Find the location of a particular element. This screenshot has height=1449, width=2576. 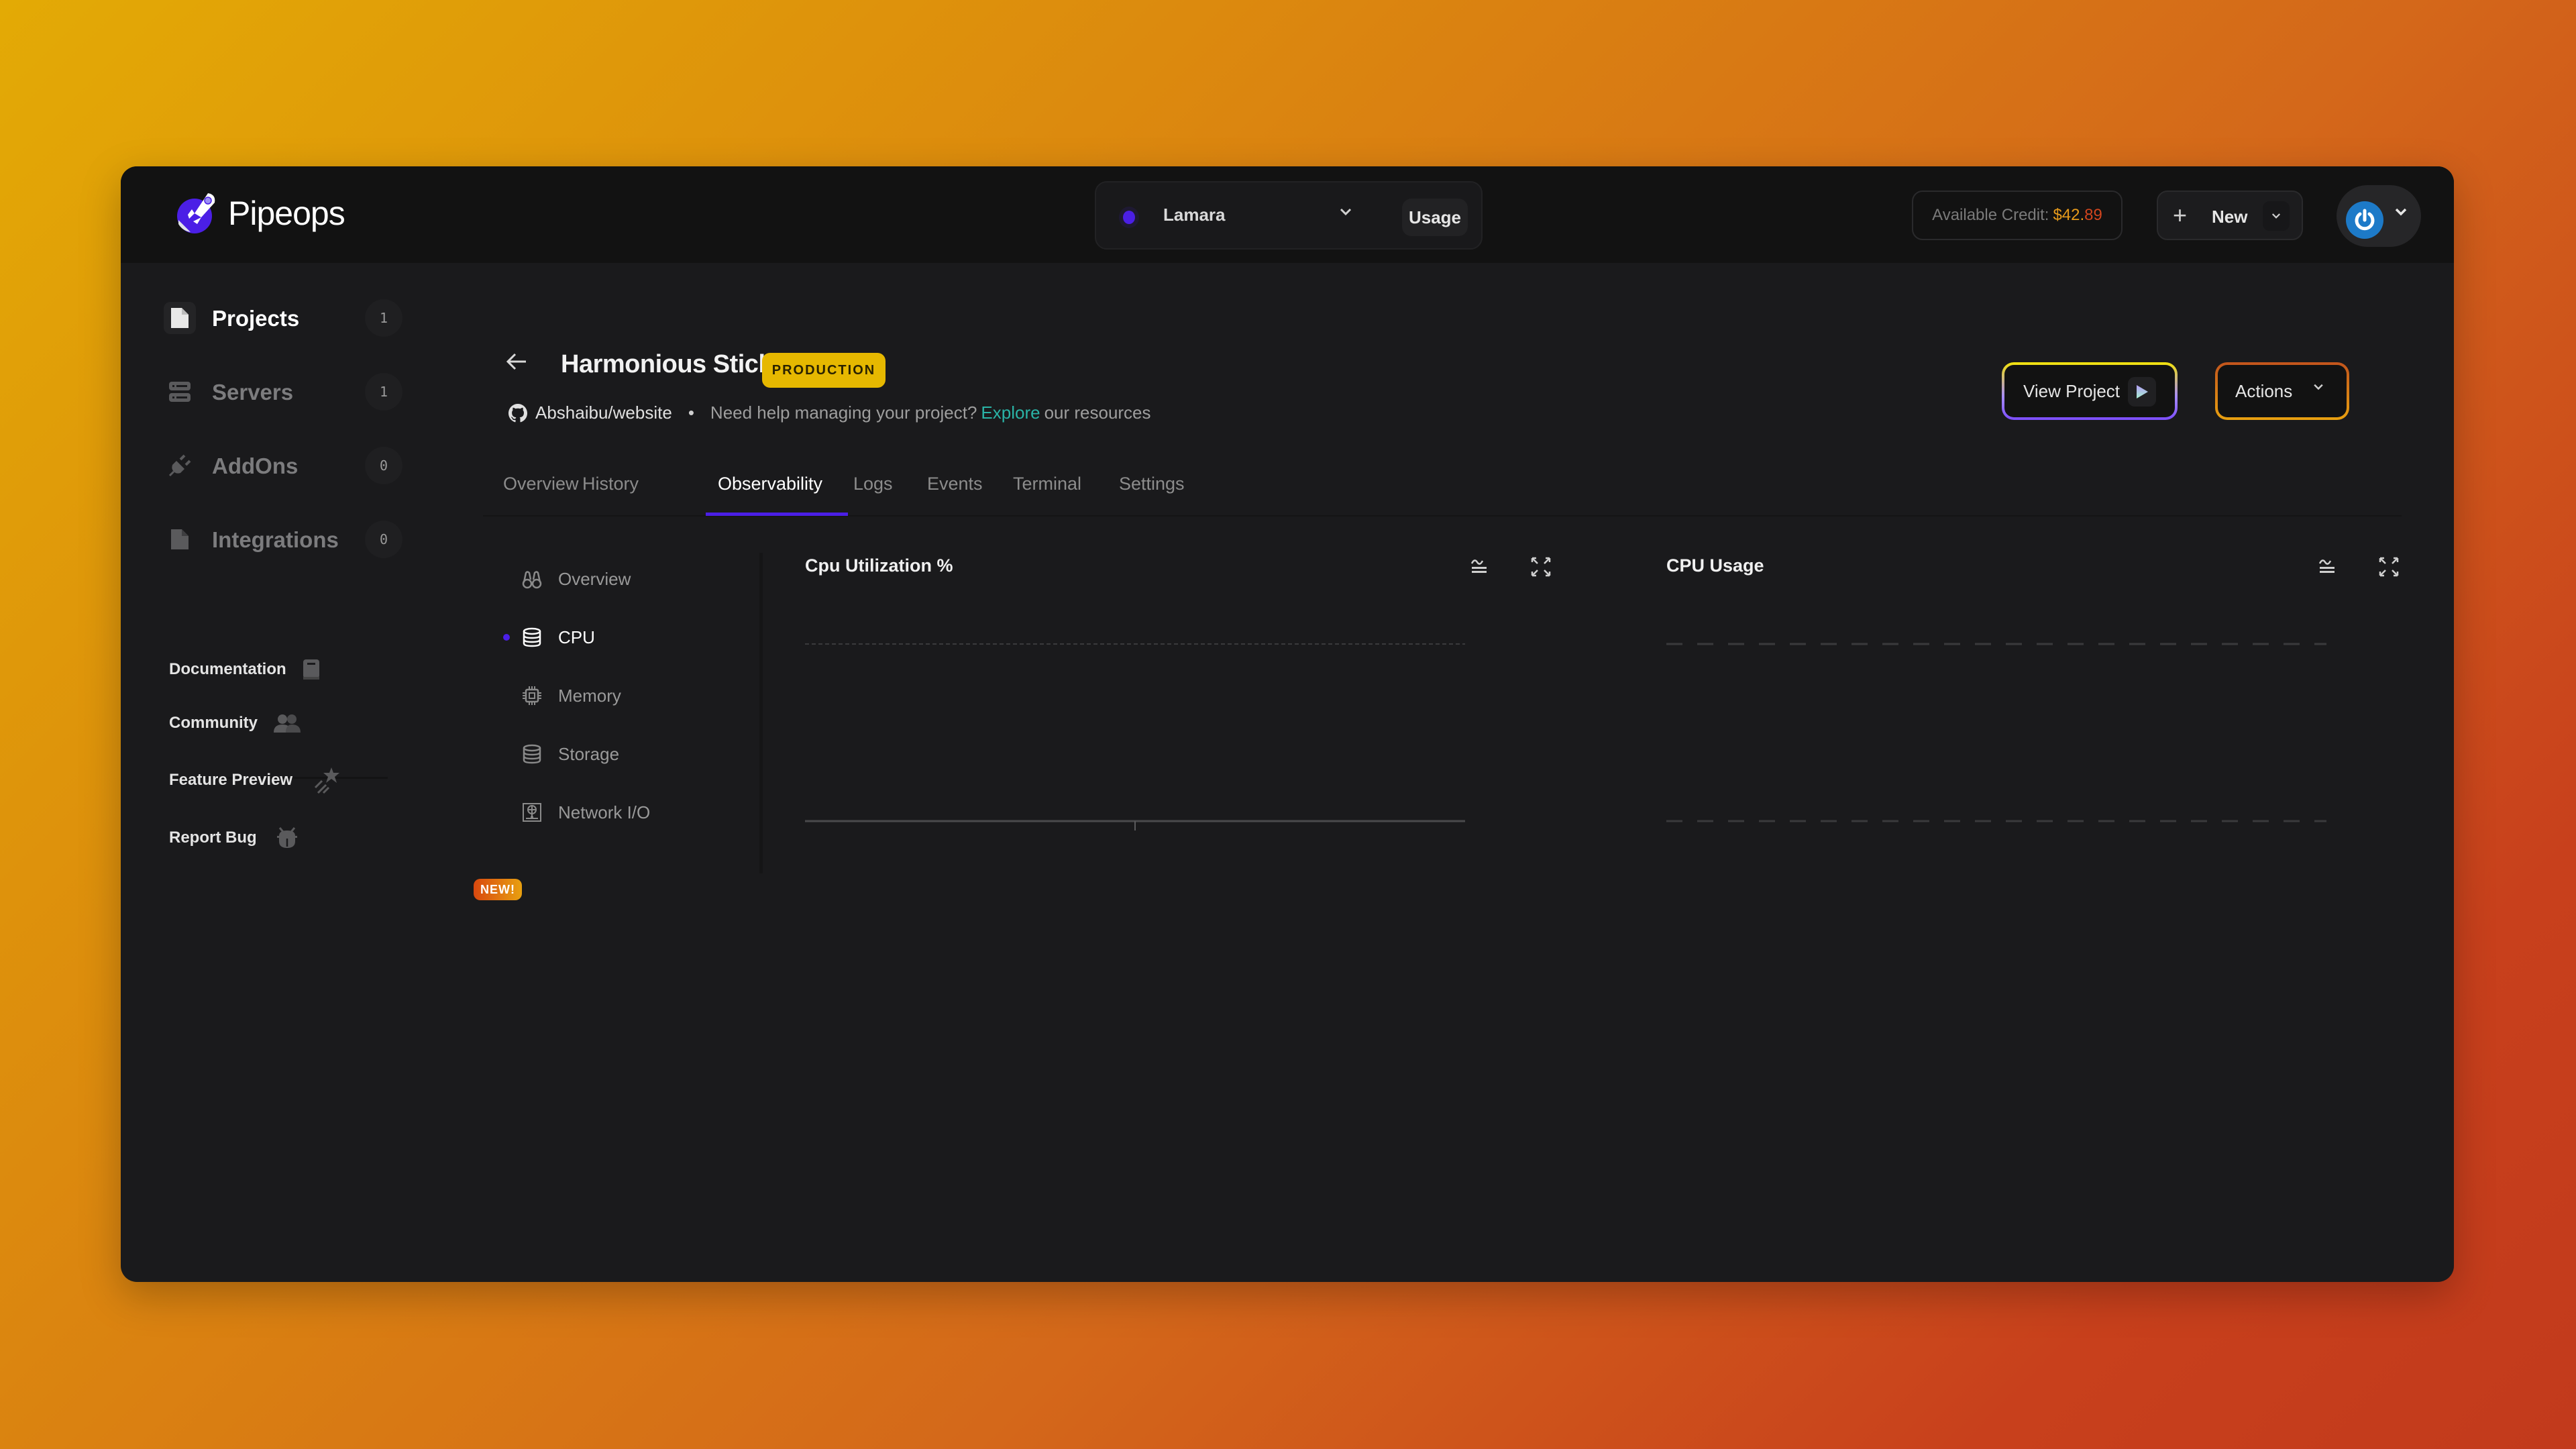

aux-label: Report Bug is located at coordinates (213, 837).